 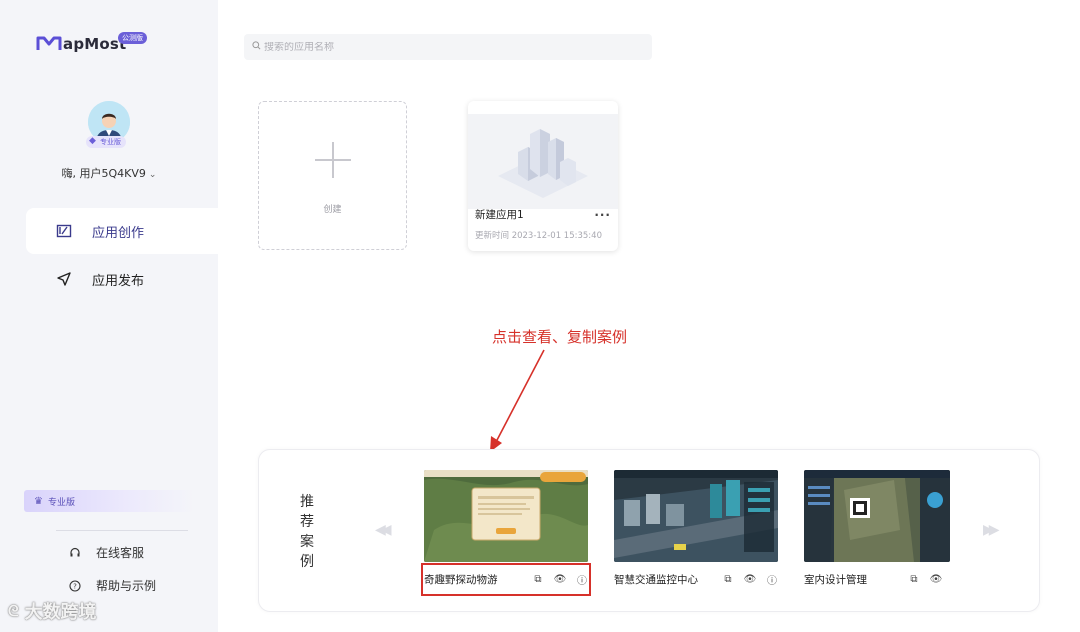 I want to click on pro-badge-label: 专业版, so click(x=110, y=142).